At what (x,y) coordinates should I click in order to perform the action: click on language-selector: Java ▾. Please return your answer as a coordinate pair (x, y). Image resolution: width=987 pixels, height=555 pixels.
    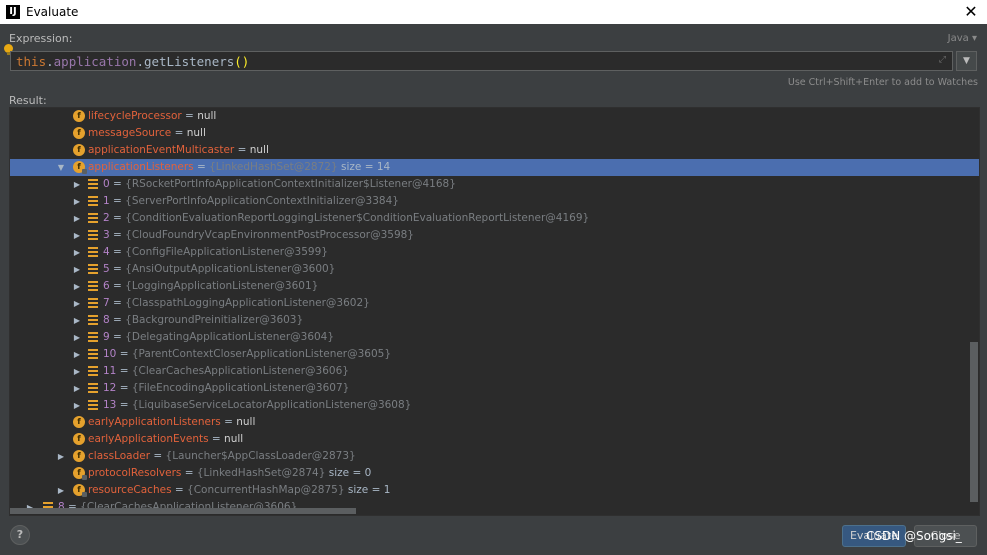
    Looking at the image, I should click on (962, 38).